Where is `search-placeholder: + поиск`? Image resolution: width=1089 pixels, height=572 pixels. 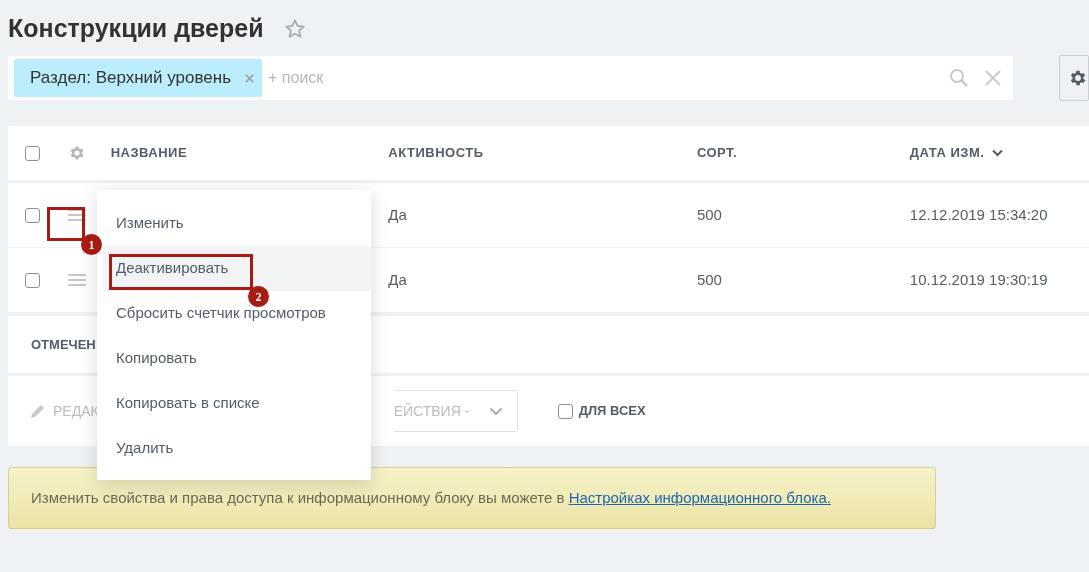 search-placeholder: + поиск is located at coordinates (296, 78).